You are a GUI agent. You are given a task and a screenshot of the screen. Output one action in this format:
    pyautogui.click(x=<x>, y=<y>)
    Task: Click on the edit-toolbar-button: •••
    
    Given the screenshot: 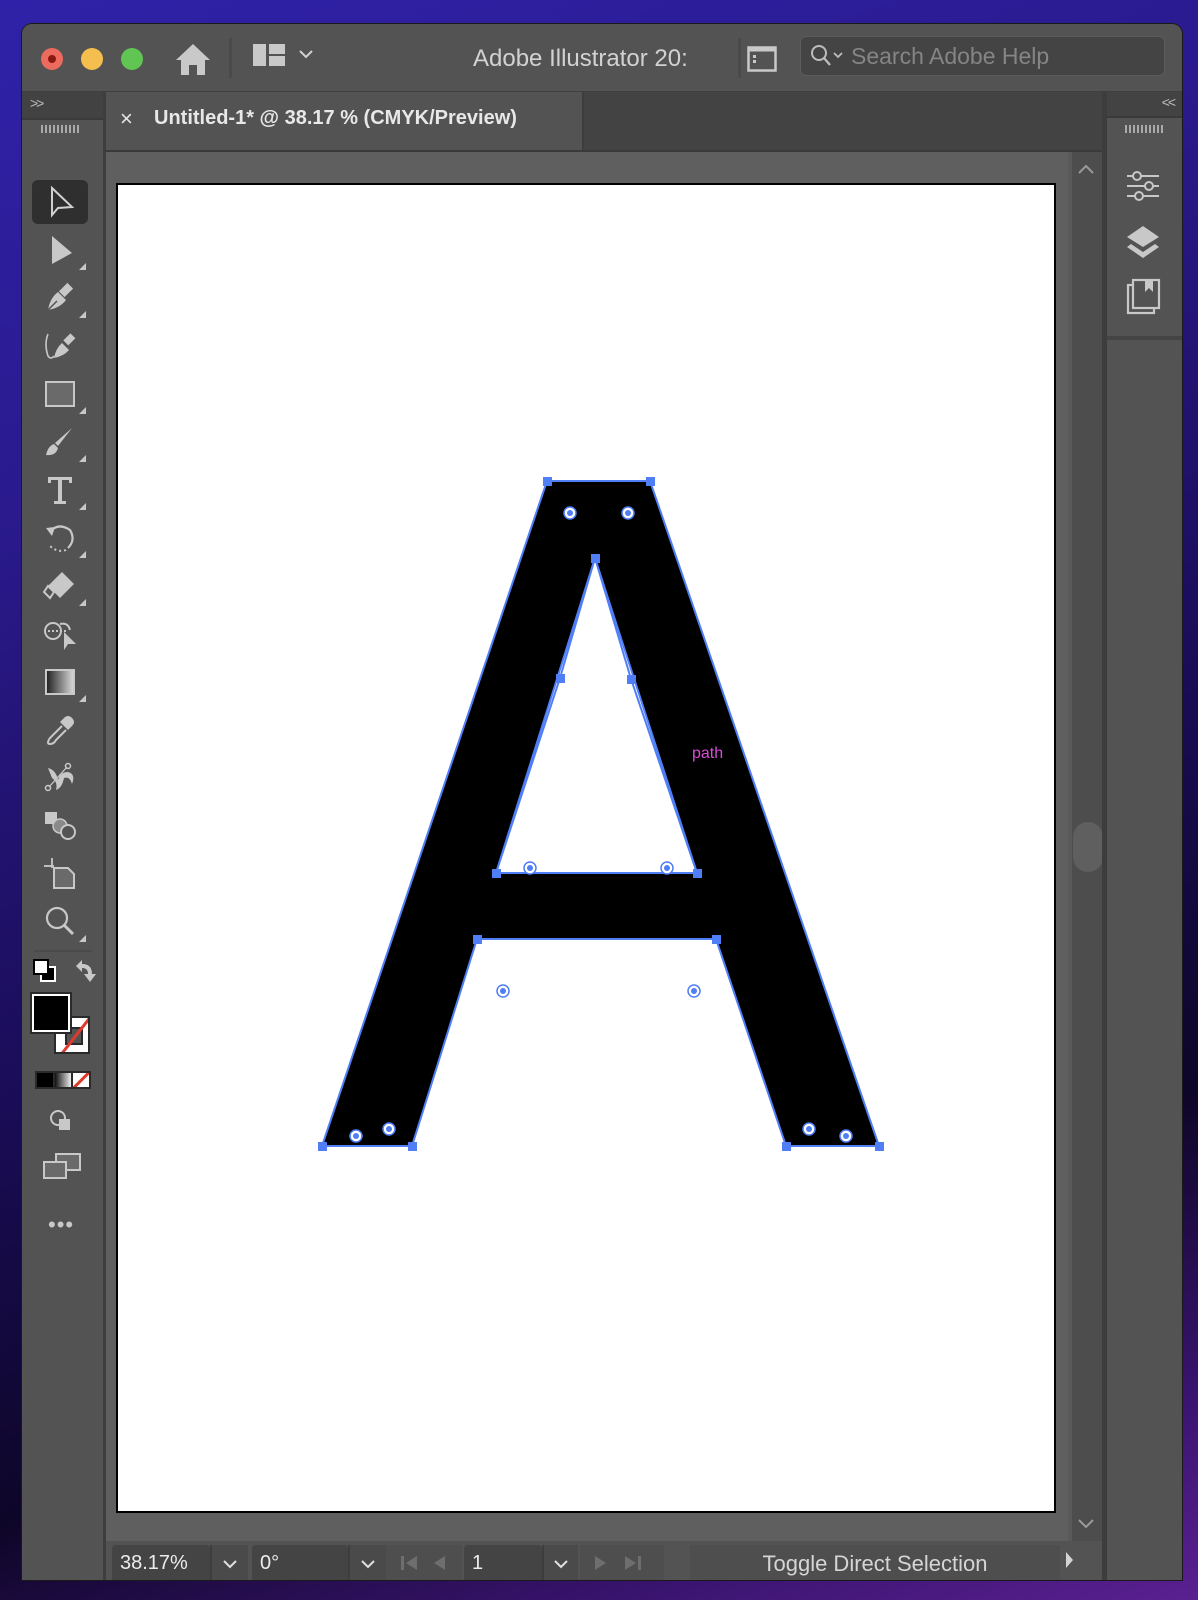 What is the action you would take?
    pyautogui.click(x=61, y=1225)
    